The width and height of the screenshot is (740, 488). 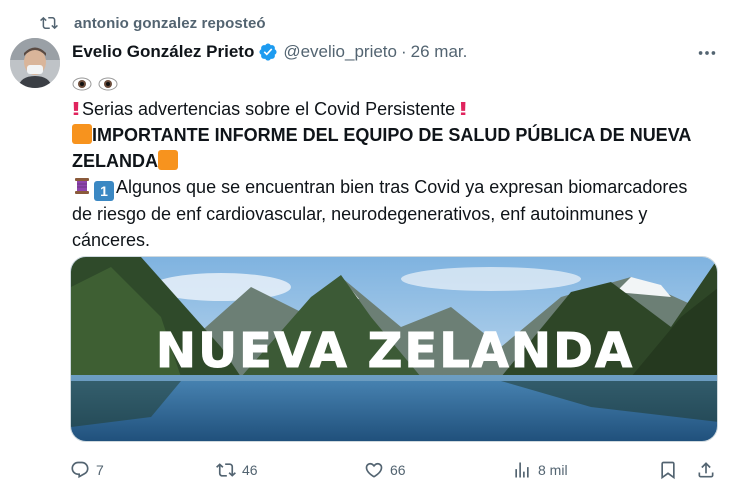 What do you see at coordinates (340, 52) in the screenshot?
I see `author-handle: @evelio_prieto` at bounding box center [340, 52].